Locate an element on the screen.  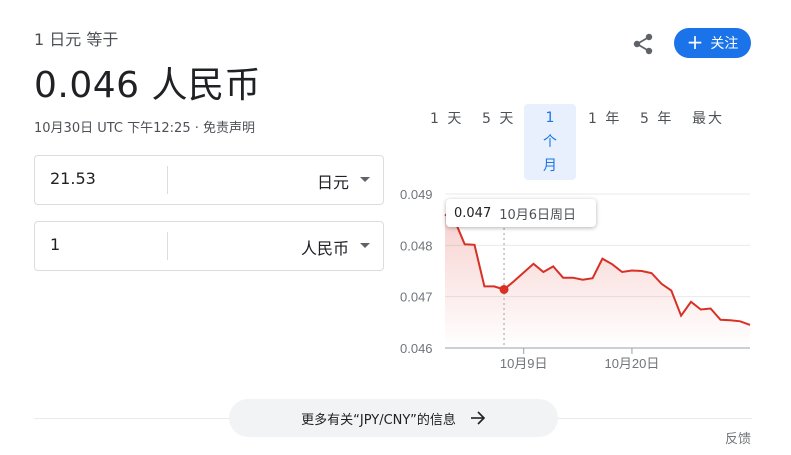
chart-tooltip: 0.047 10月6日周日 is located at coordinates (521, 213).